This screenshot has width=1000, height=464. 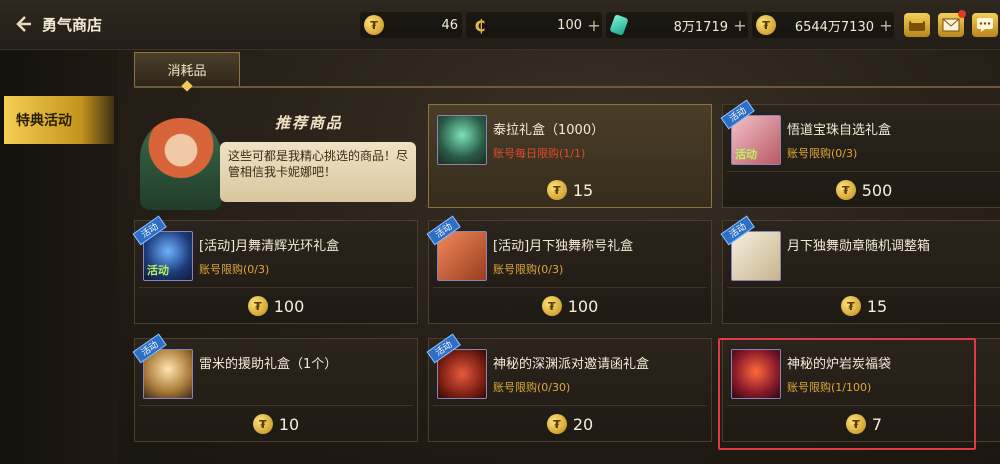 I want to click on item-name: 神秘的深渊派对邀请函礼盒, so click(x=571, y=364).